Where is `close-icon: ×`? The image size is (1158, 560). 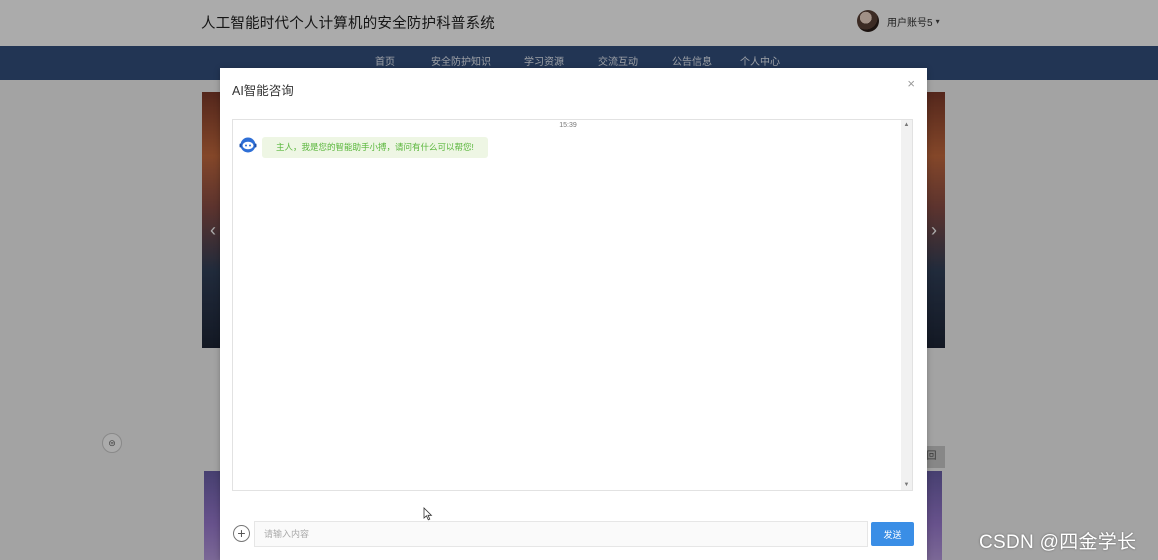 close-icon: × is located at coordinates (911, 83).